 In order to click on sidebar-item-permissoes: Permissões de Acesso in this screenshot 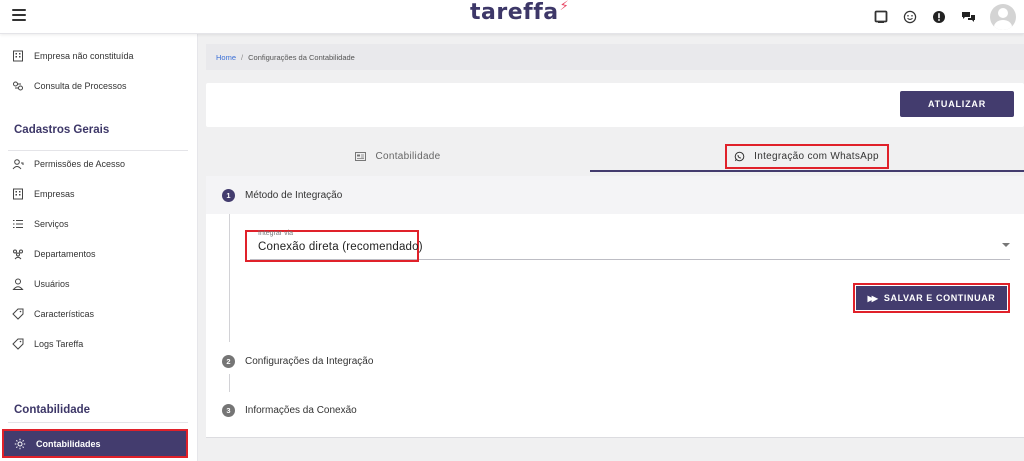, I will do `click(102, 164)`.